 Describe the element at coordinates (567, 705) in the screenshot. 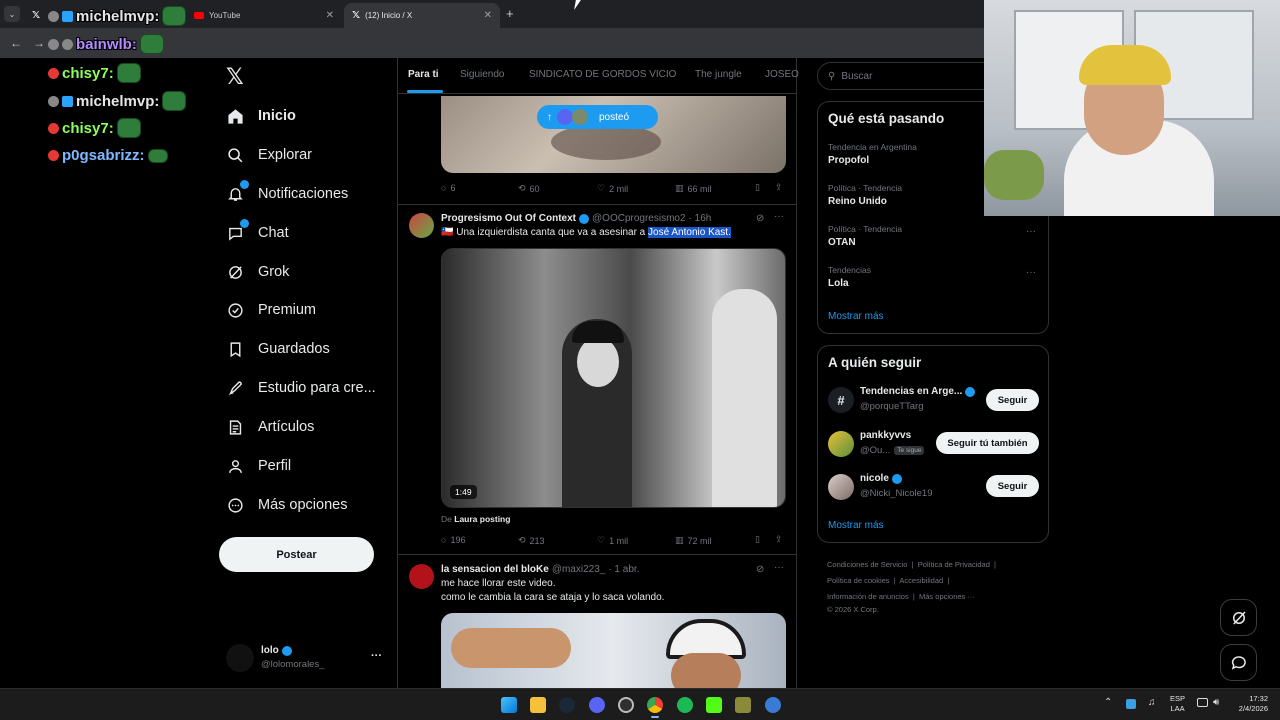

I see `steam-icon` at that location.